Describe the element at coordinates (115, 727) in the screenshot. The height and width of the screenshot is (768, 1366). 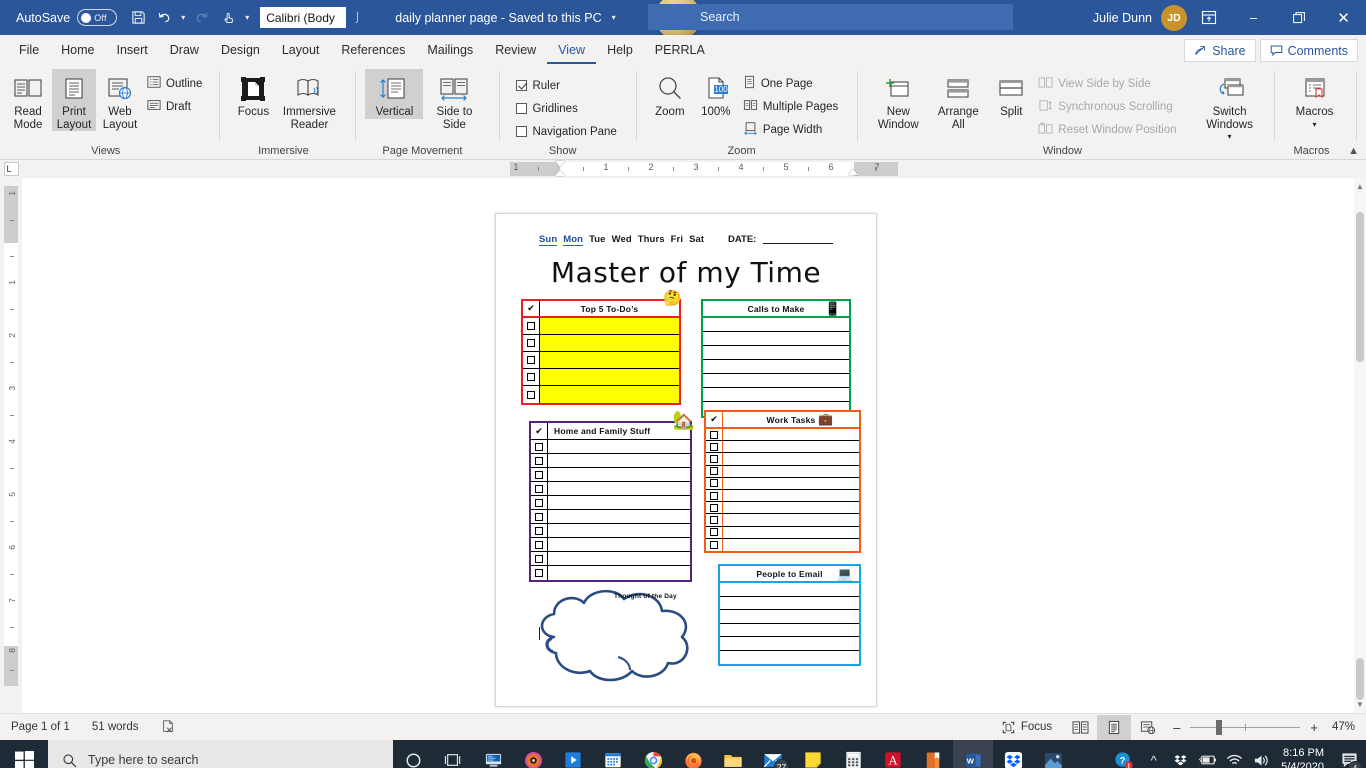
I see `word-count-status: 51 words` at that location.